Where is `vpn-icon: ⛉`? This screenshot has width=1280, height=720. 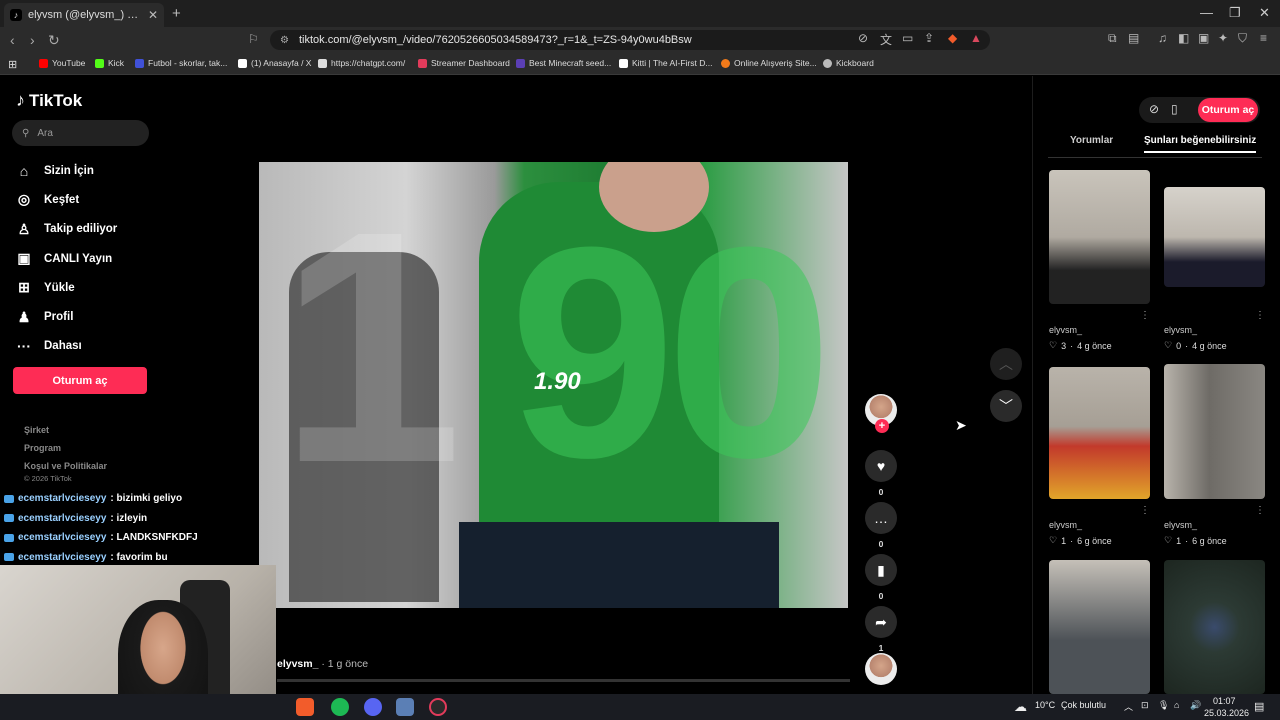
vpn-icon: ⛉ is located at coordinates (1242, 38).